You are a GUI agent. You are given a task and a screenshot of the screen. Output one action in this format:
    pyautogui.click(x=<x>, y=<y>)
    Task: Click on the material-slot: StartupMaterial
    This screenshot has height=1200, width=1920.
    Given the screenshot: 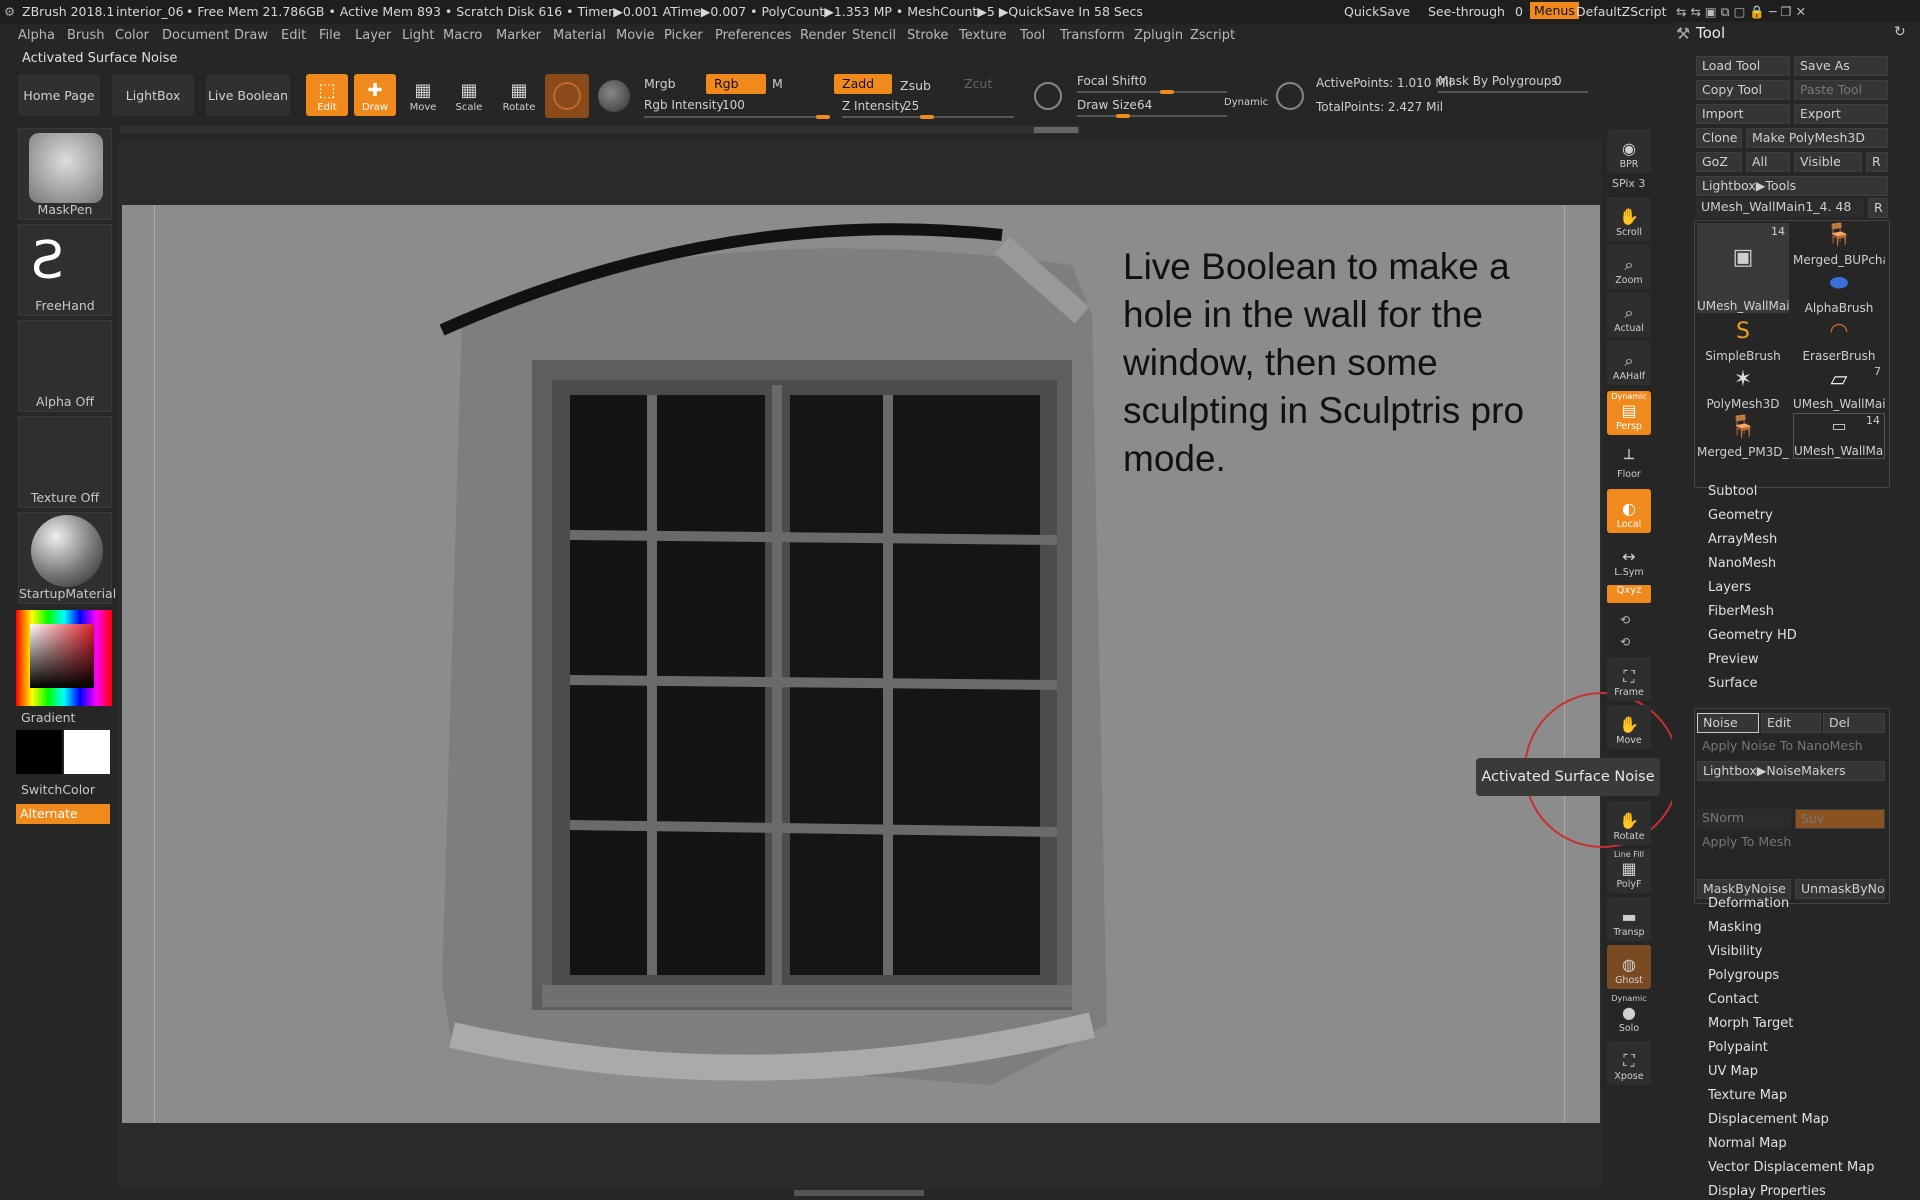 What is the action you would take?
    pyautogui.click(x=67, y=558)
    